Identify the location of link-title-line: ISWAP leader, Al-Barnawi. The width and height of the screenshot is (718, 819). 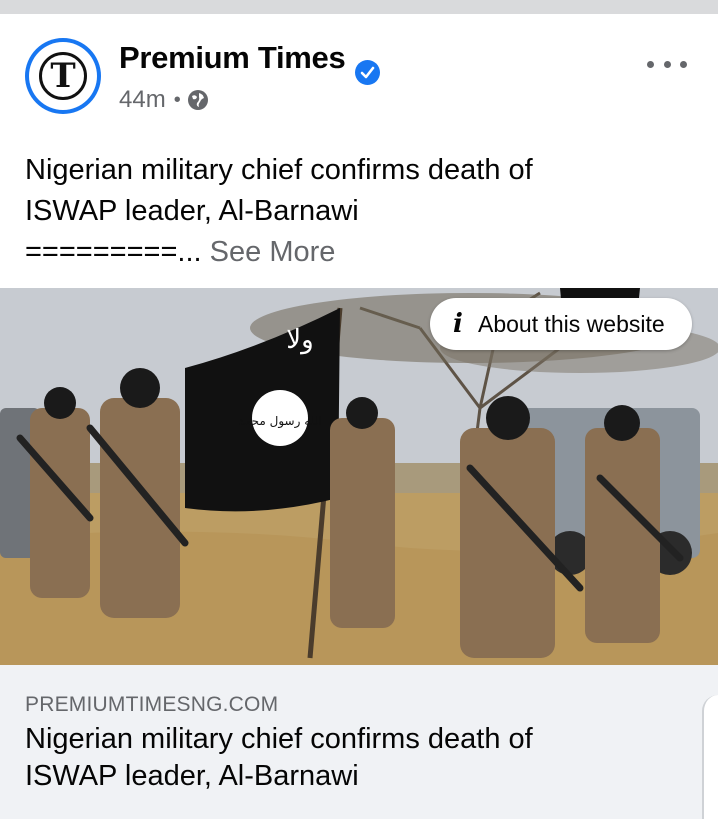
(192, 776).